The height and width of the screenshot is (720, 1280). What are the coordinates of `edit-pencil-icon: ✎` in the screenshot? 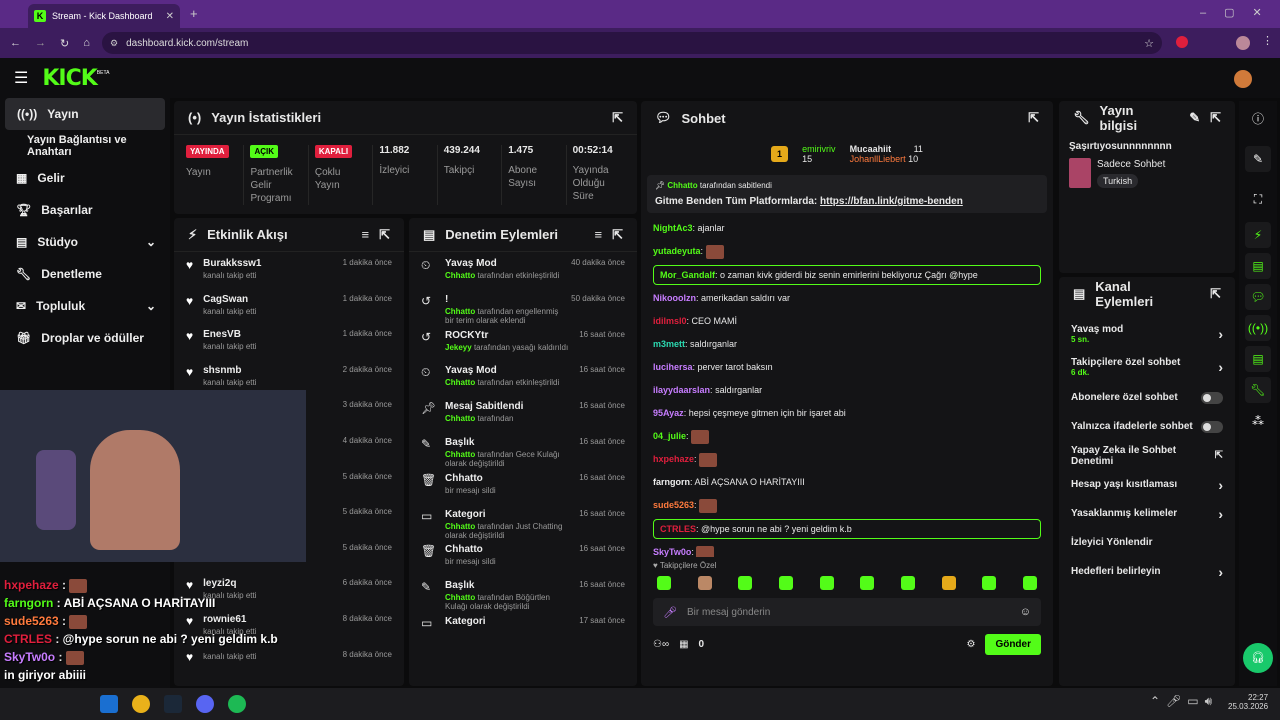 It's located at (1194, 118).